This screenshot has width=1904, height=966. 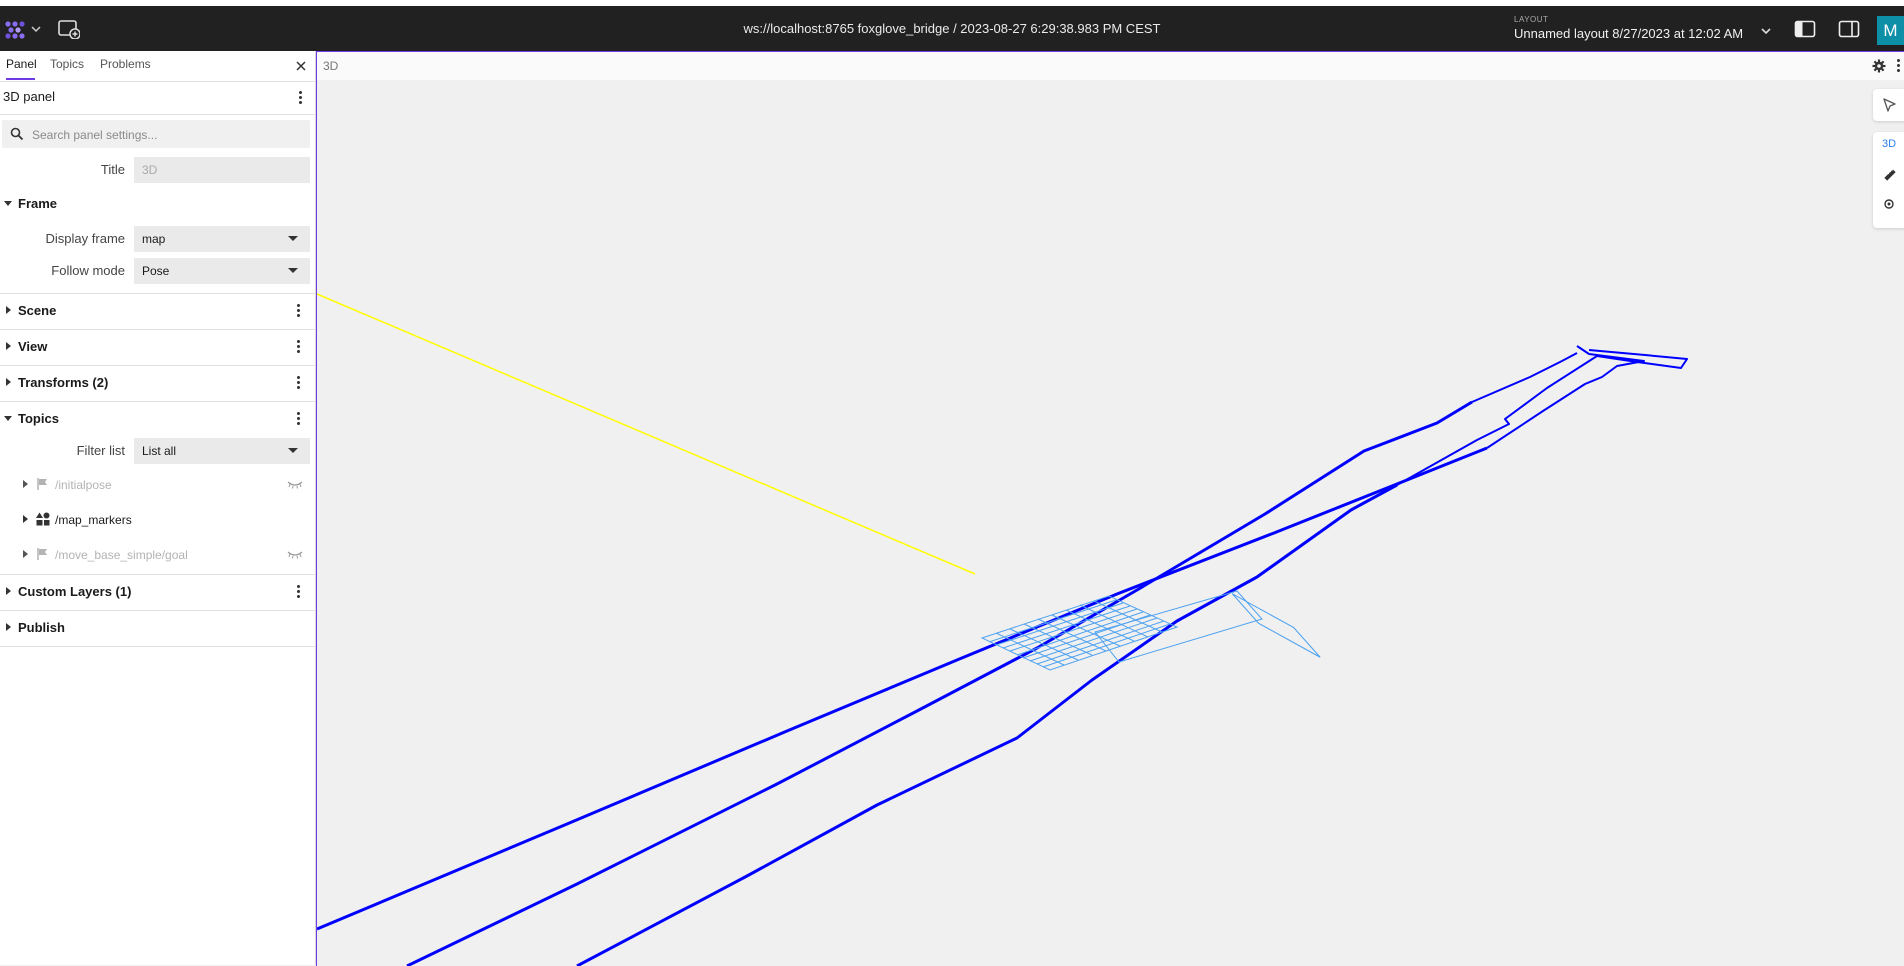 I want to click on follow-mode-value: Pose, so click(x=156, y=271).